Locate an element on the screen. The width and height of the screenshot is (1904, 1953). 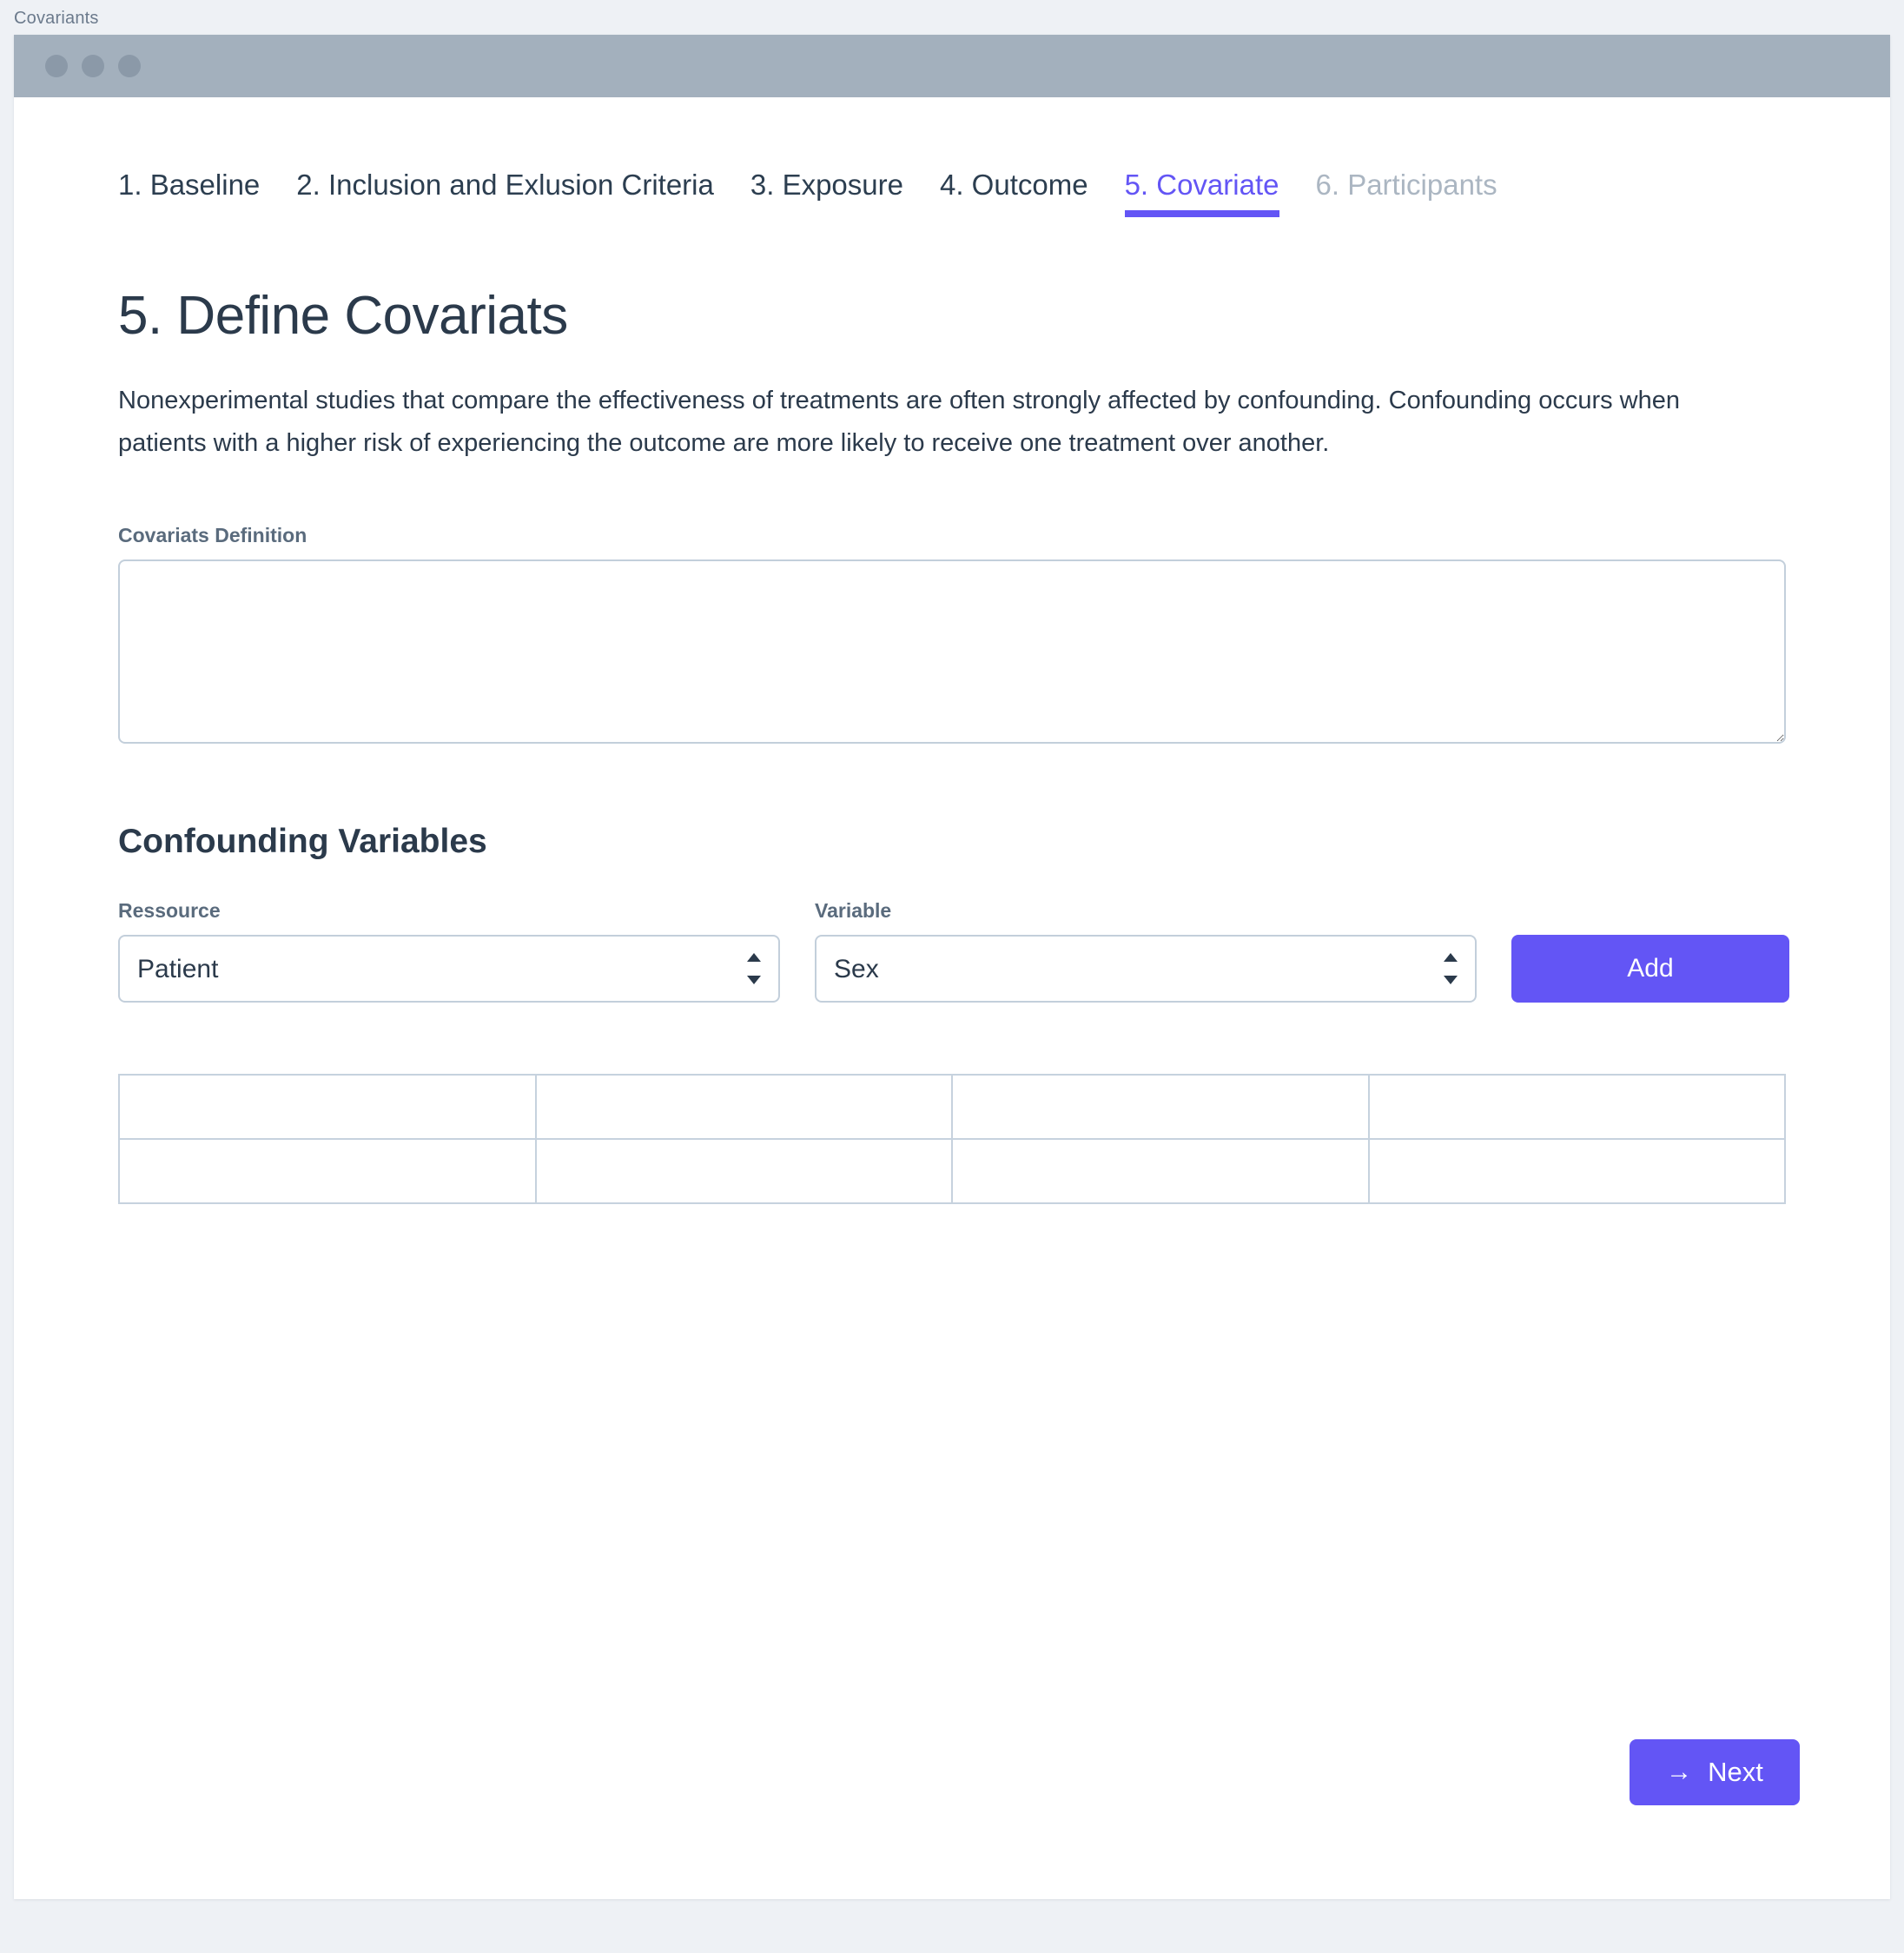
window-titlebar is located at coordinates (952, 66).